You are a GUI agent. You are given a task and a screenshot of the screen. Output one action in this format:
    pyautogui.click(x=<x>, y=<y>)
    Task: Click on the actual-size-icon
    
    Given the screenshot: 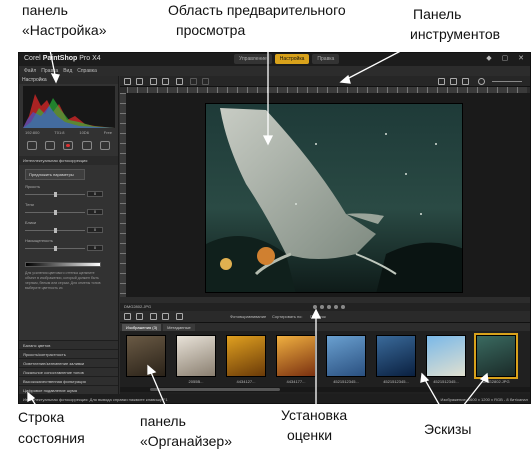 What is the action you would take?
    pyautogui.click(x=453, y=81)
    